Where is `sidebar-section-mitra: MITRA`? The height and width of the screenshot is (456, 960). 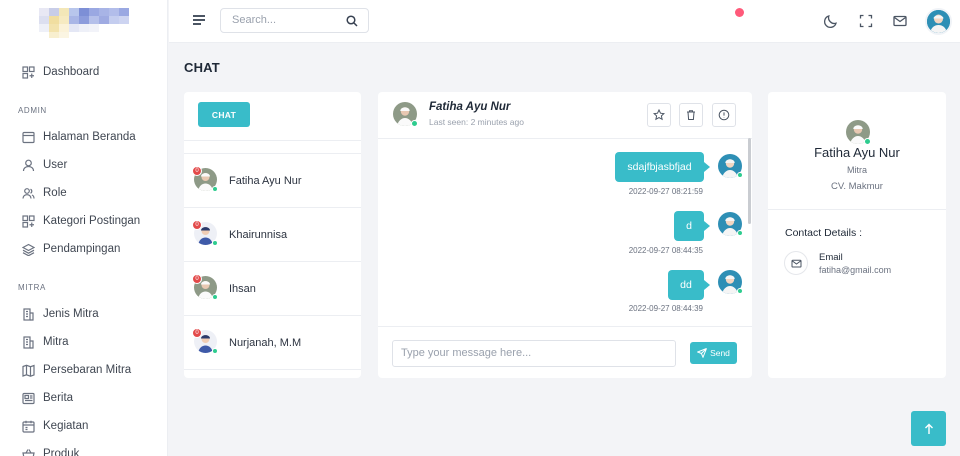
sidebar-section-mitra: MITRA is located at coordinates (32, 287).